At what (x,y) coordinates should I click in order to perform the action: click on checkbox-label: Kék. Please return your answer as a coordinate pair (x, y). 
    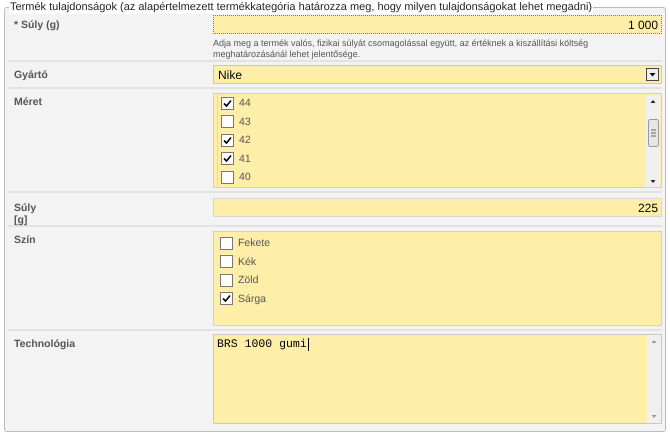
    Looking at the image, I should click on (247, 262).